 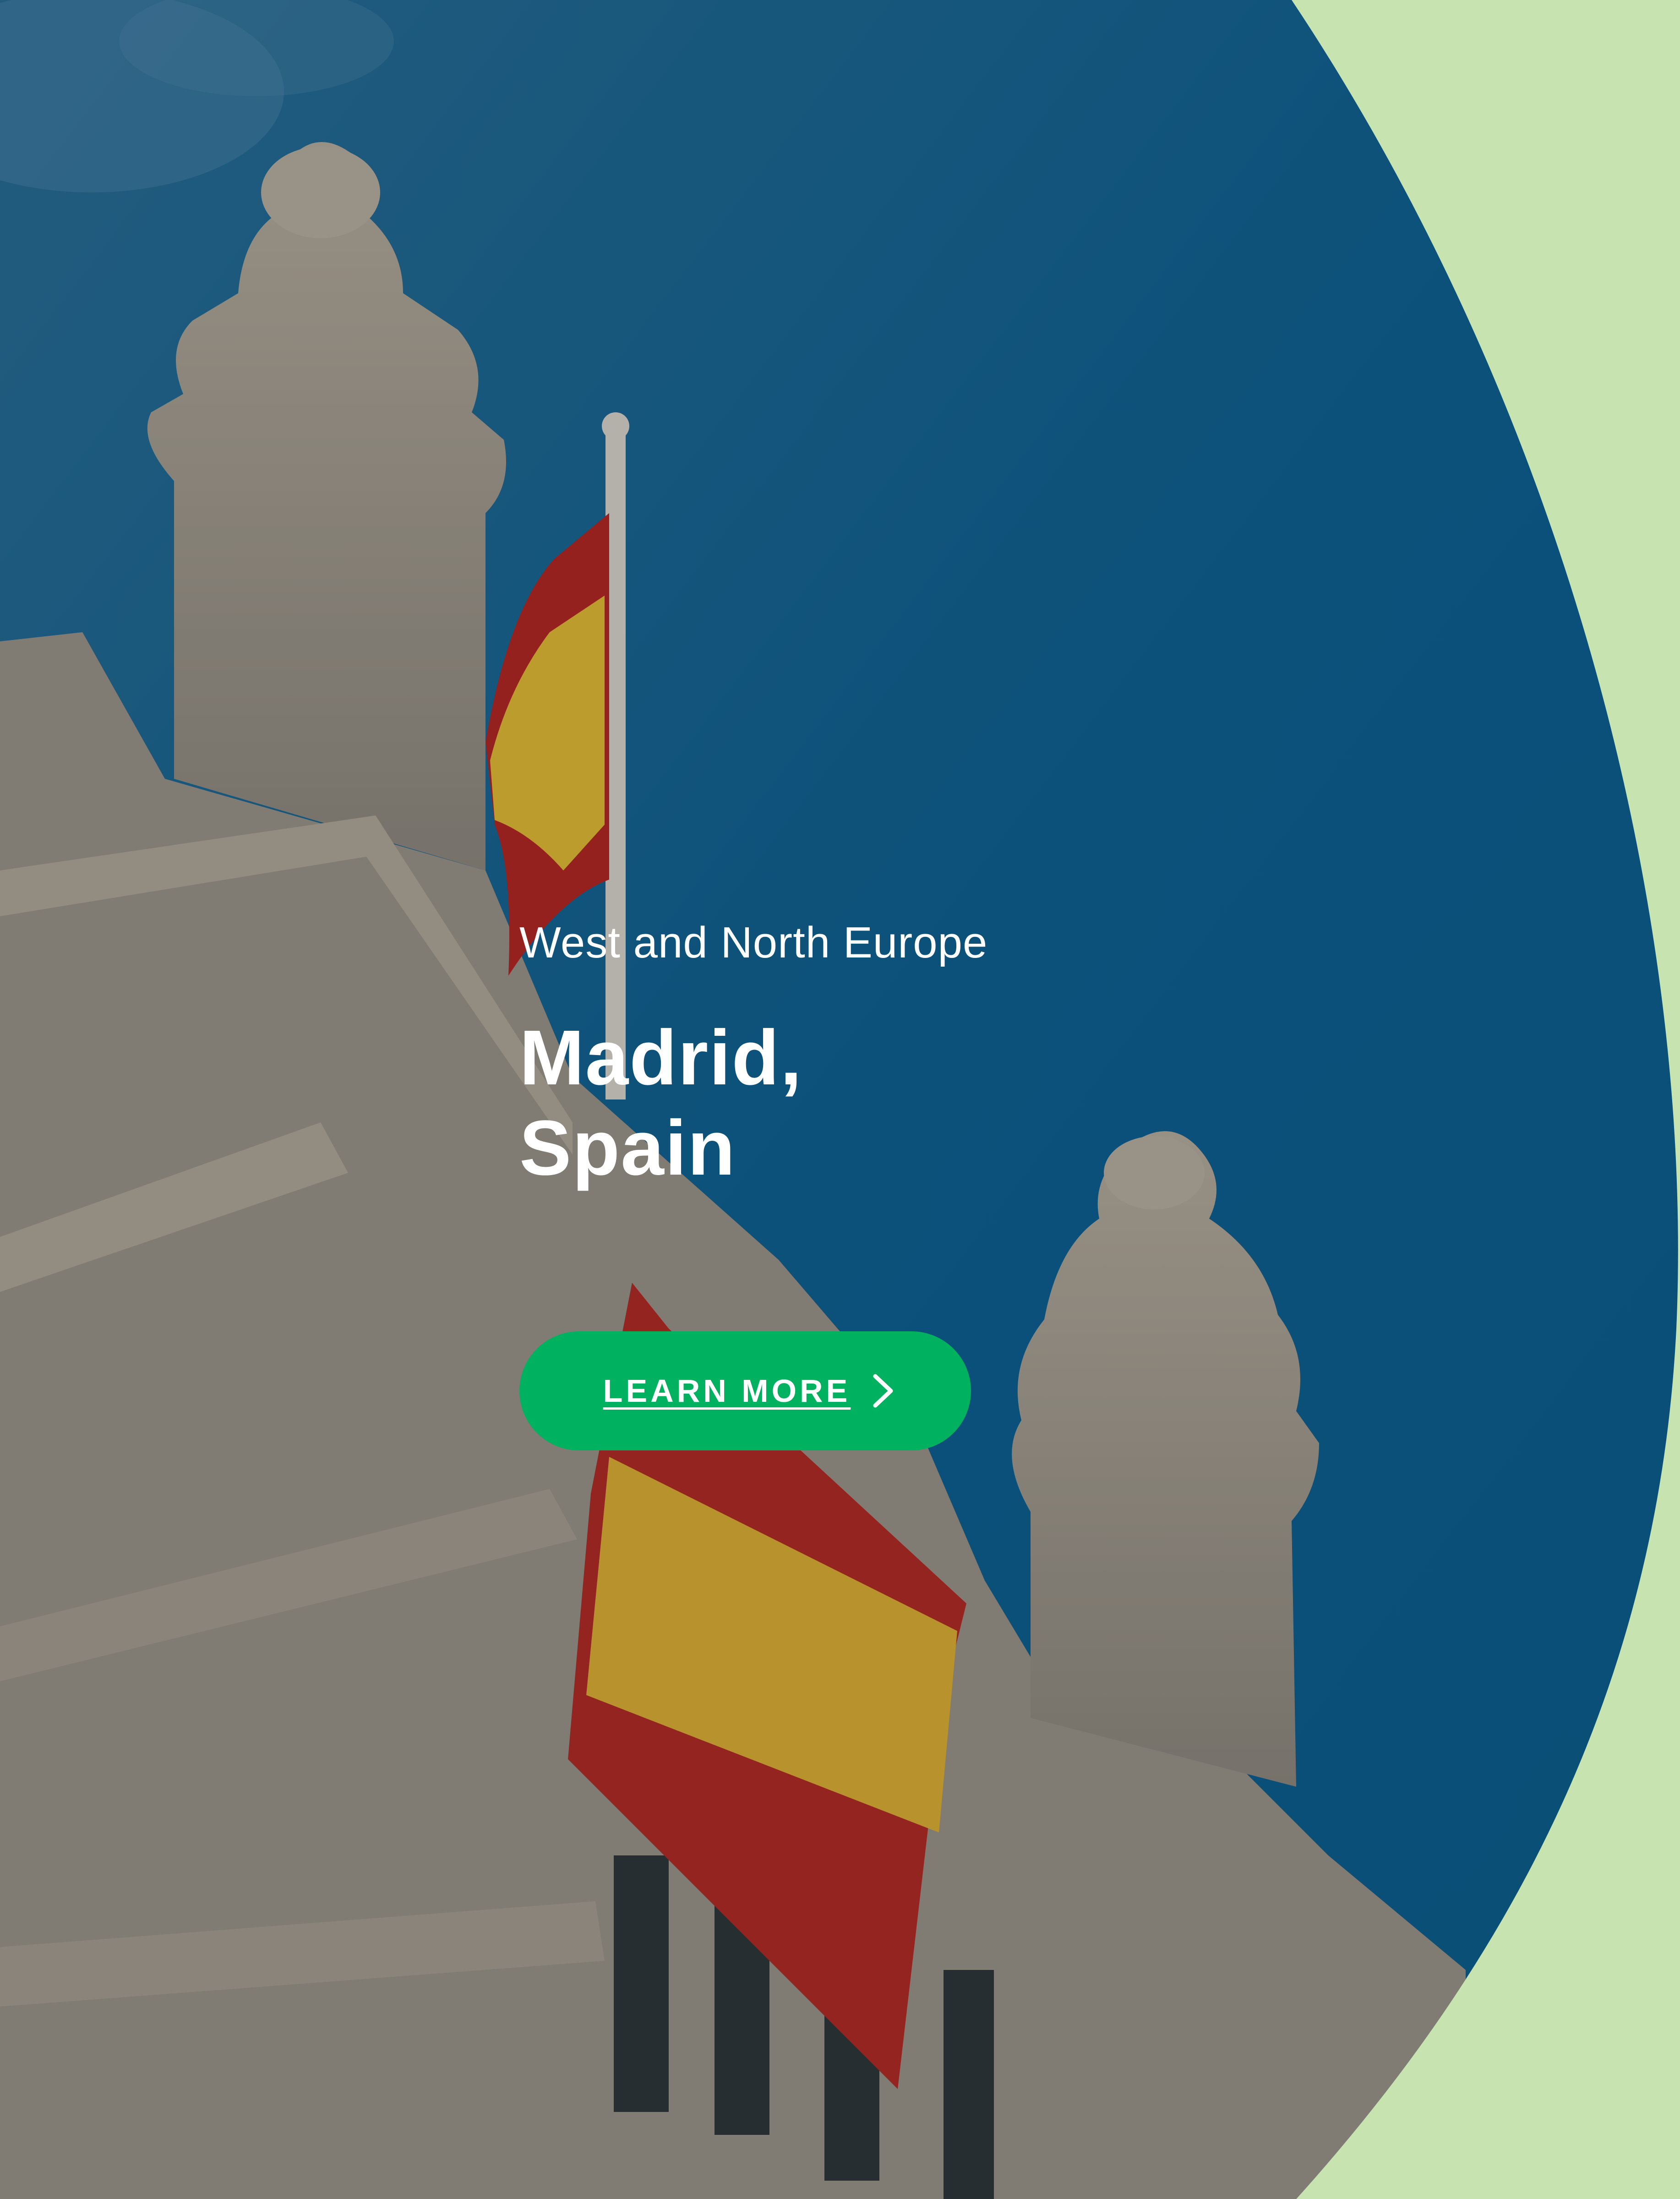 I want to click on chevron-right-icon, so click(x=883, y=1391).